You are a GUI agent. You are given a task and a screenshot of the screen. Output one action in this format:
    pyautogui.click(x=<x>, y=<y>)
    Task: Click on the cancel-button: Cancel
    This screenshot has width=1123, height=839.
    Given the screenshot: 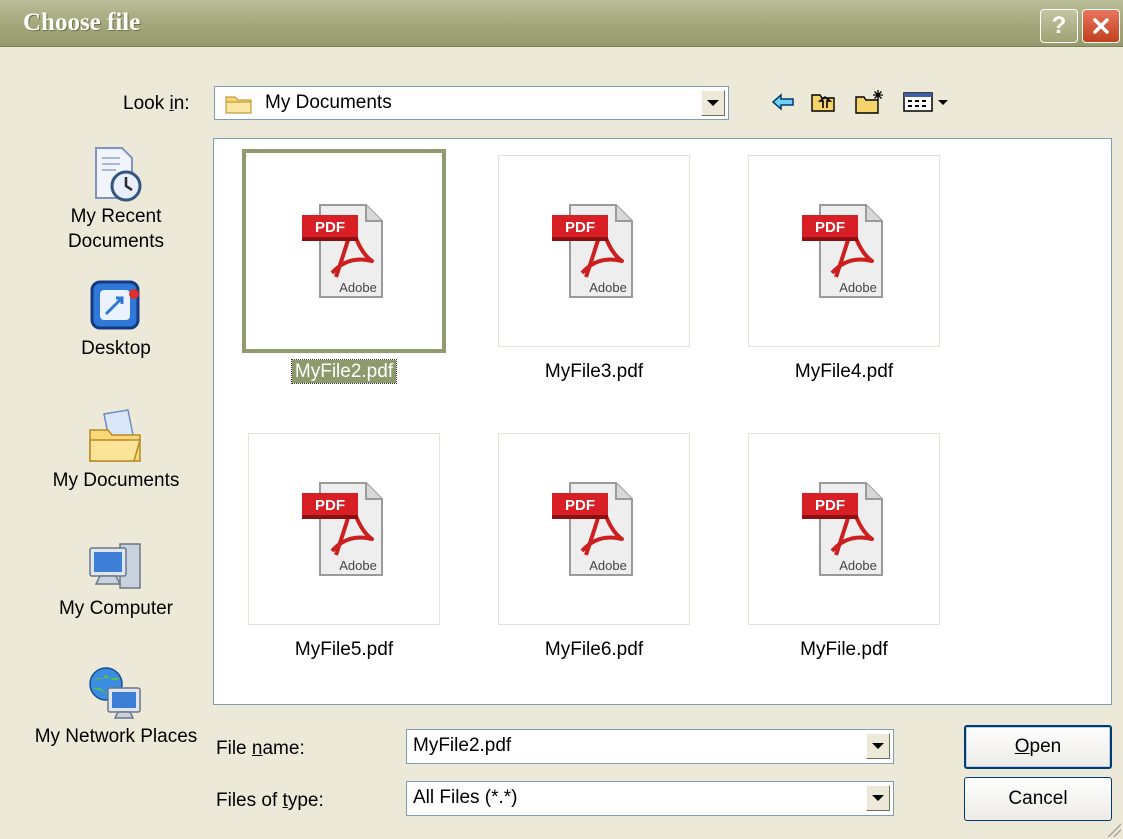 What is the action you would take?
    pyautogui.click(x=1038, y=799)
    